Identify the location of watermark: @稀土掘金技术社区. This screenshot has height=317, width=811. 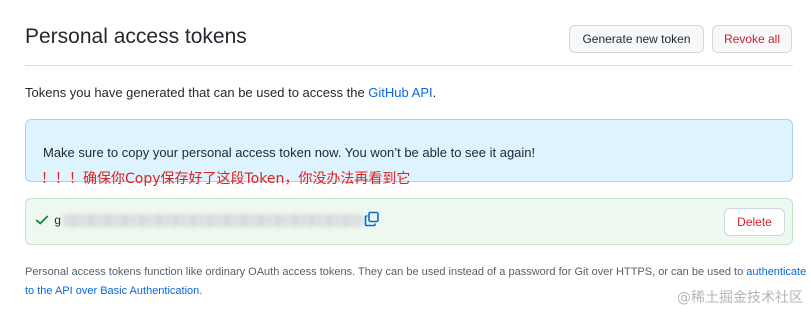
(740, 298).